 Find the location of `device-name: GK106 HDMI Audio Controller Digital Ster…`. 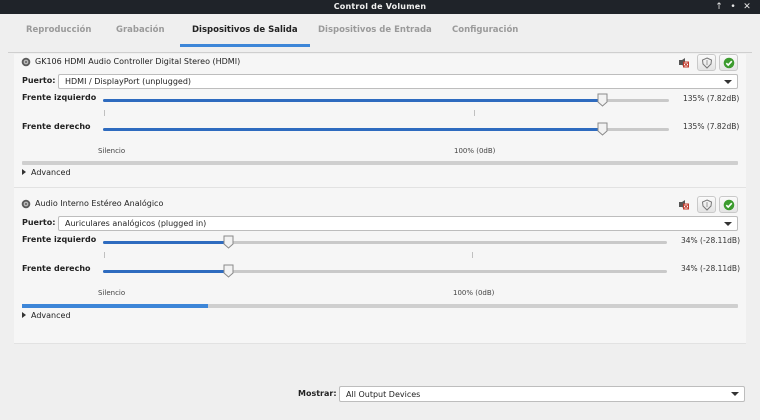

device-name: GK106 HDMI Audio Controller Digital Ster… is located at coordinates (138, 61).